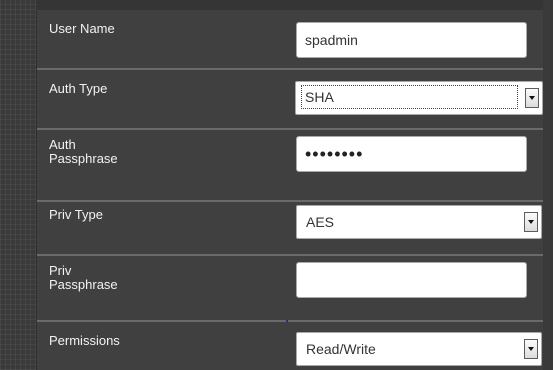 The height and width of the screenshot is (370, 553). I want to click on permissions-label: Permissions, so click(84, 340).